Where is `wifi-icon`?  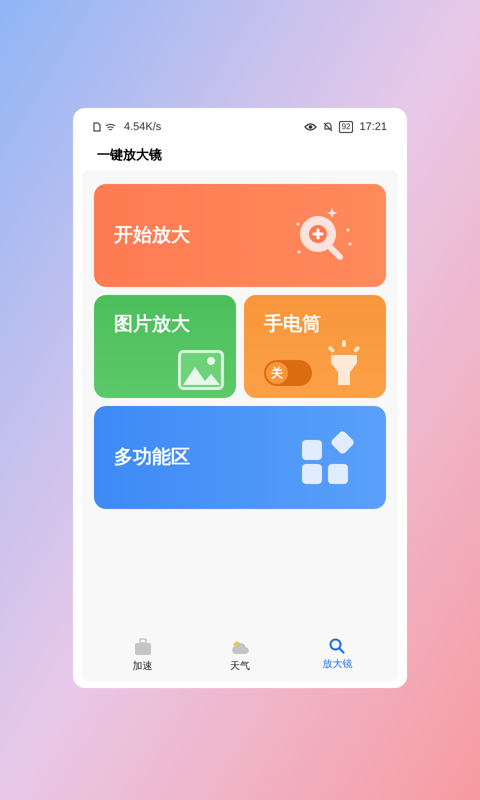 wifi-icon is located at coordinates (110, 127).